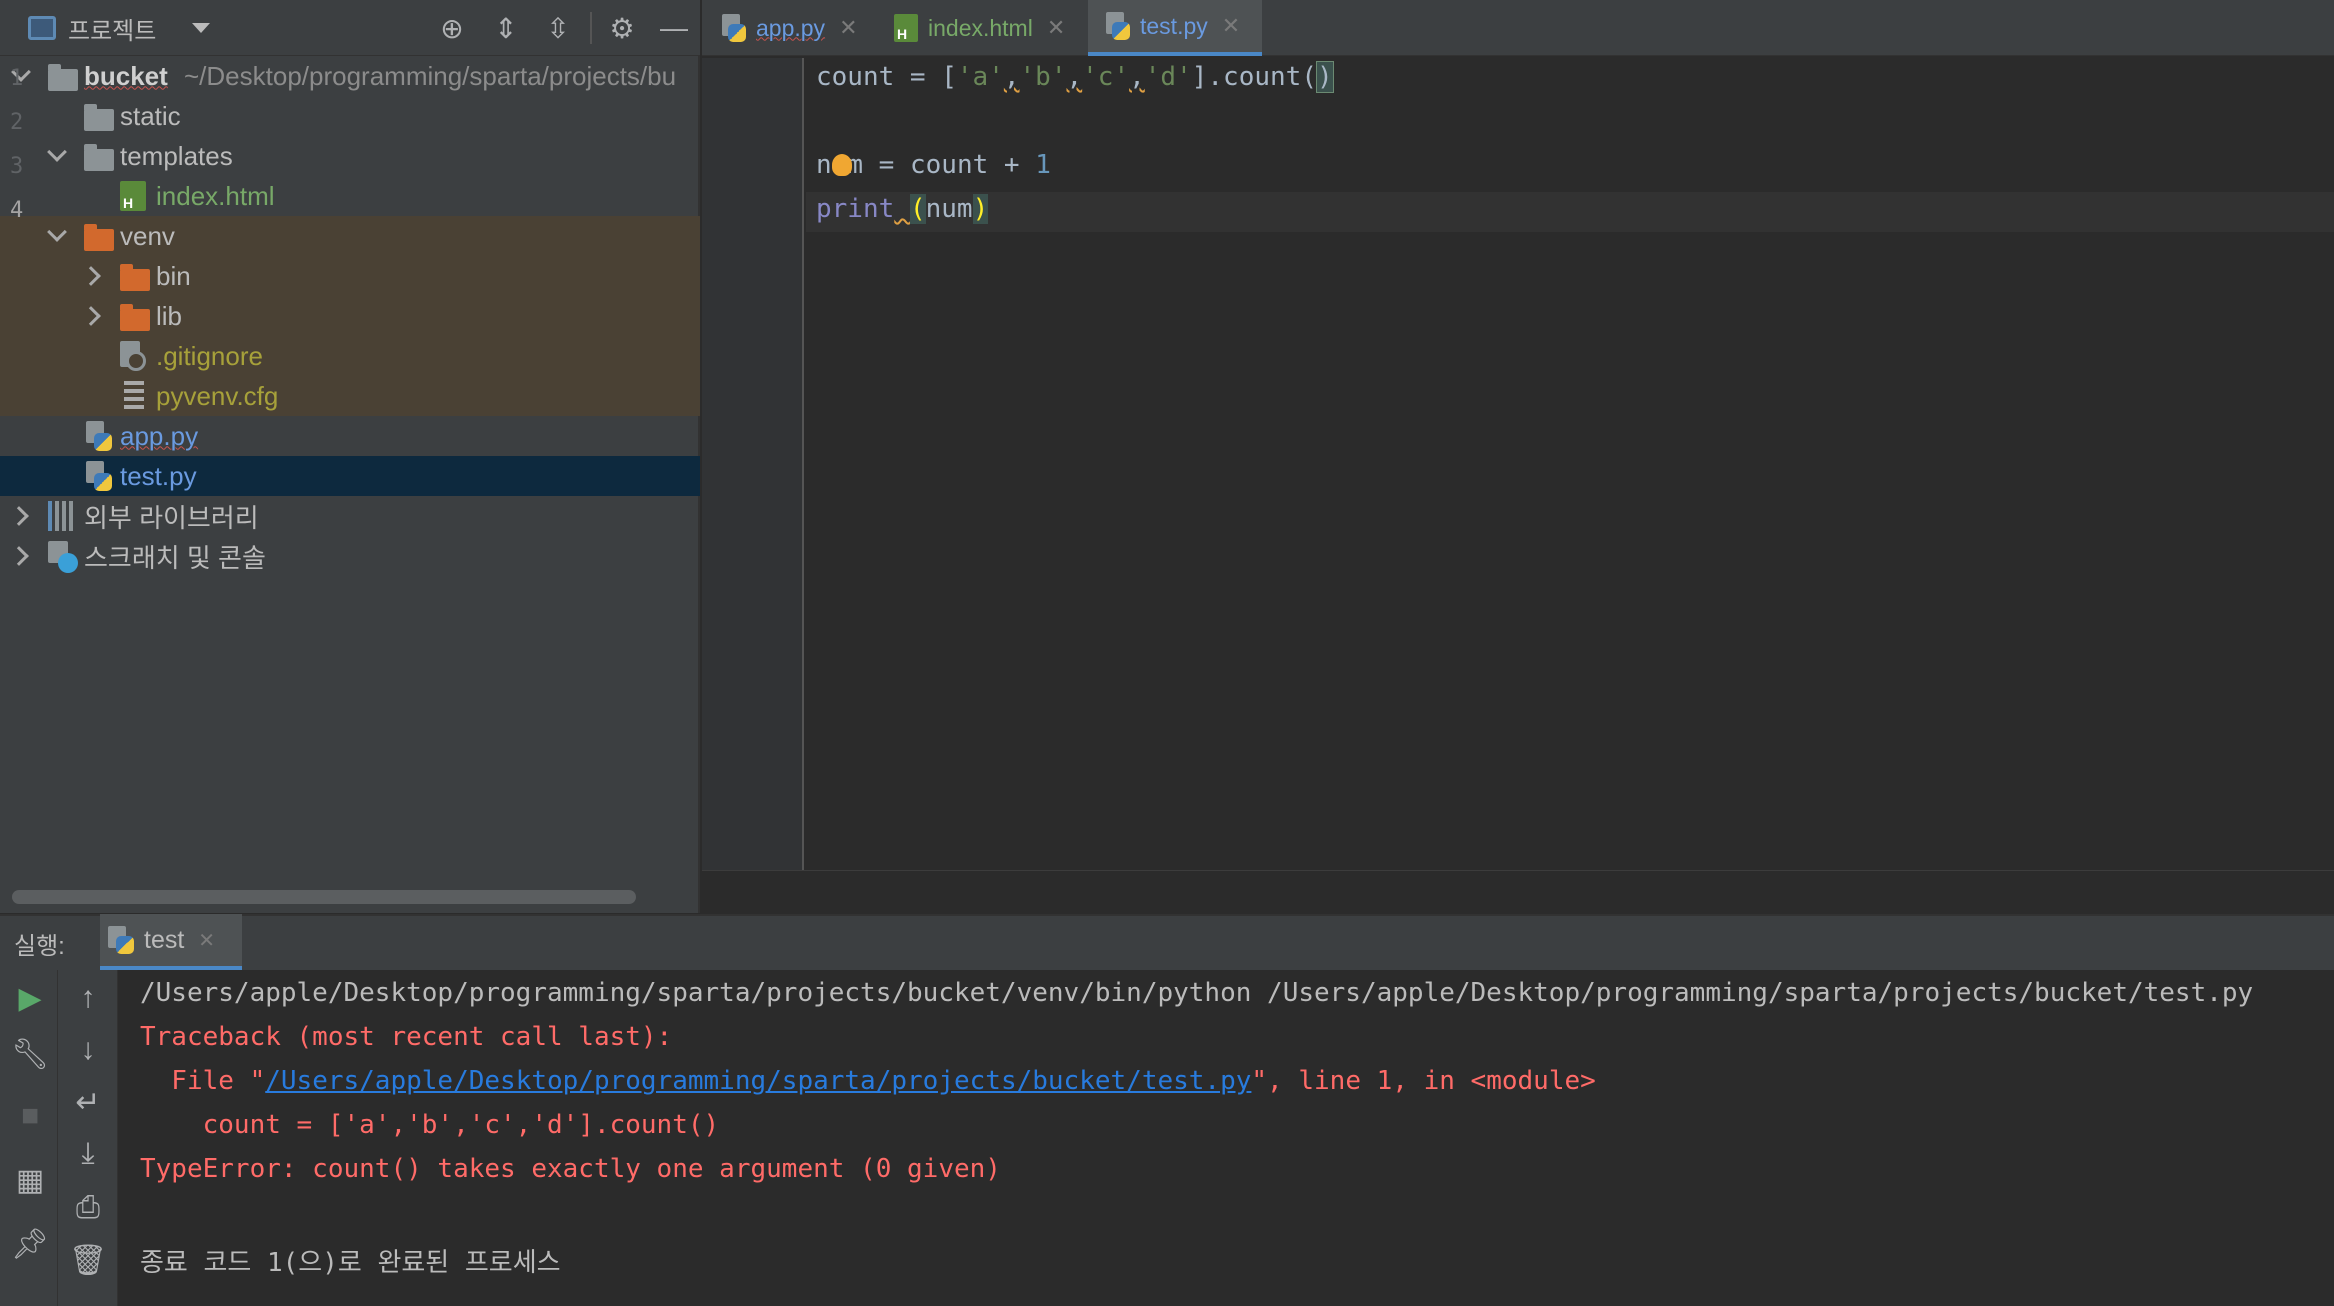 The image size is (2334, 1306). I want to click on pin-icon: 📌︎, so click(30, 1244).